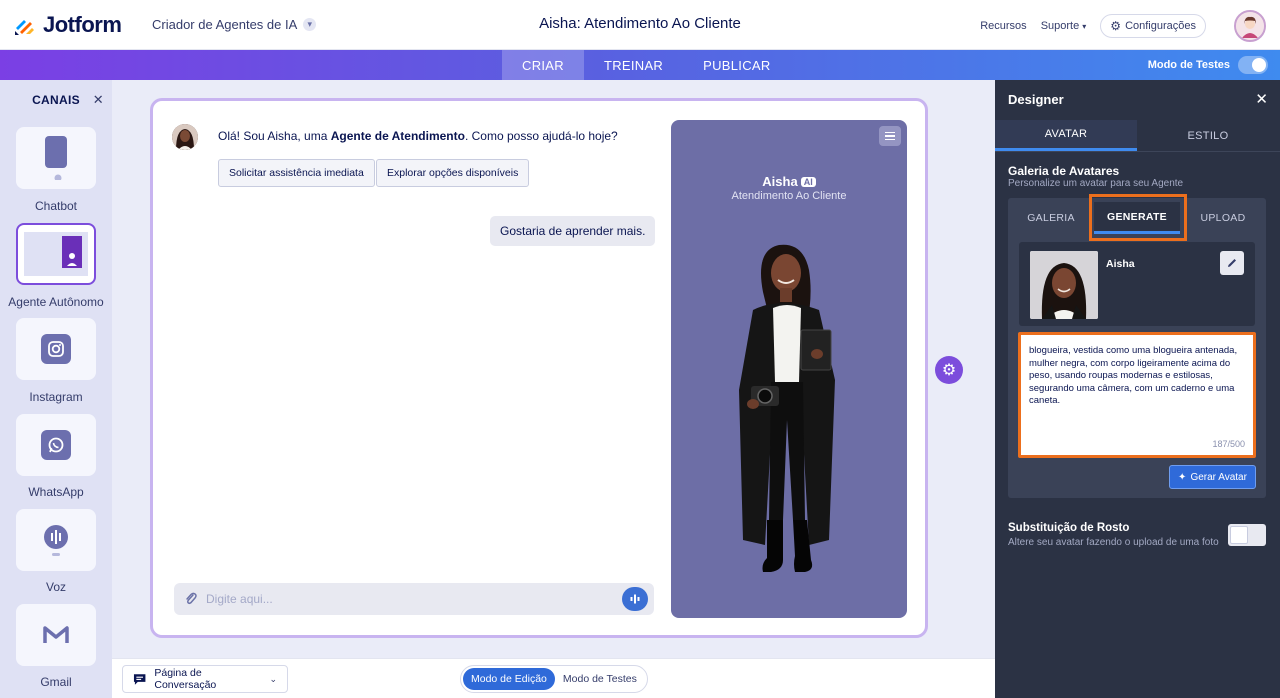 Image resolution: width=1280 pixels, height=698 pixels. I want to click on channel-label: WhatsApp, so click(56, 492).